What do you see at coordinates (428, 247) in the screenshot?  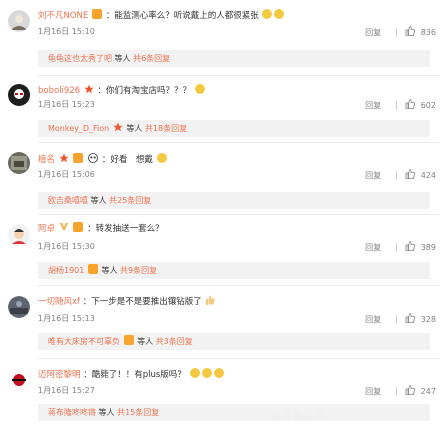 I see `like-count: 389` at bounding box center [428, 247].